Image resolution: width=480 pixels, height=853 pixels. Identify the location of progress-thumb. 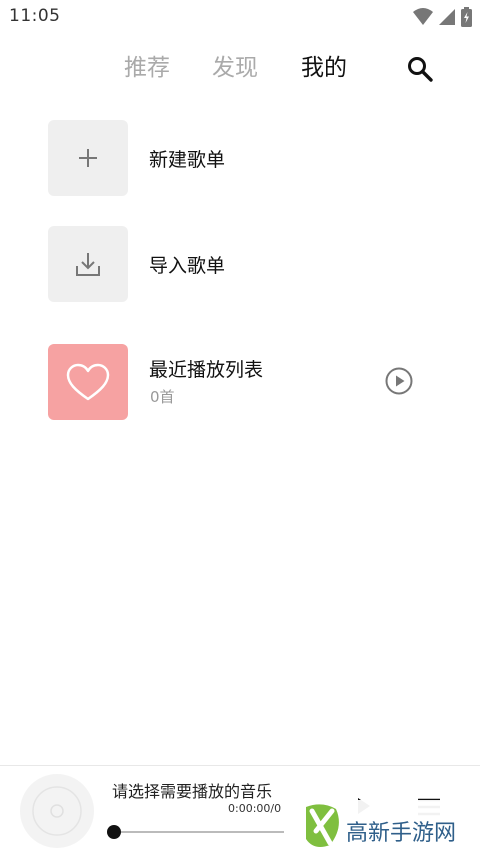
(114, 832).